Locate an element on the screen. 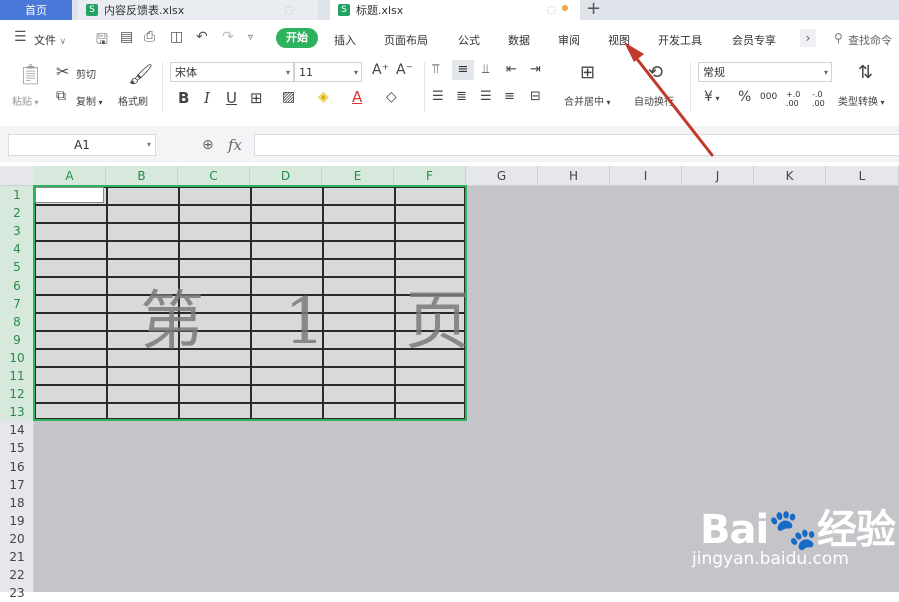  font-color-button: A is located at coordinates (357, 97).